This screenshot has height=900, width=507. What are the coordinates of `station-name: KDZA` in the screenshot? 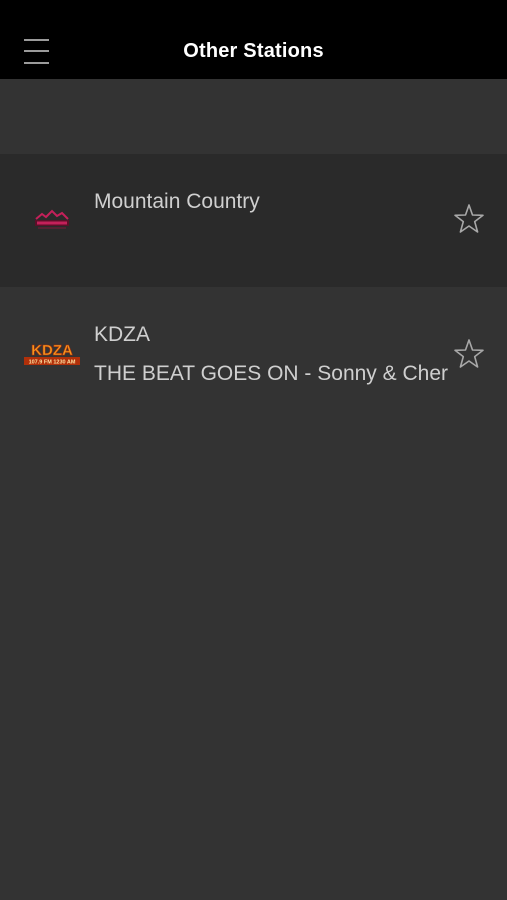 It's located at (122, 334).